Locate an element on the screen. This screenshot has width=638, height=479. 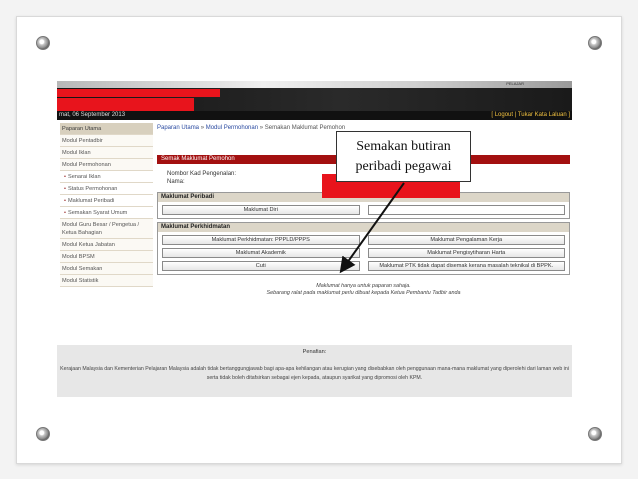
sidebar-item: • Senarai Iklan is located at coordinates (106, 177).